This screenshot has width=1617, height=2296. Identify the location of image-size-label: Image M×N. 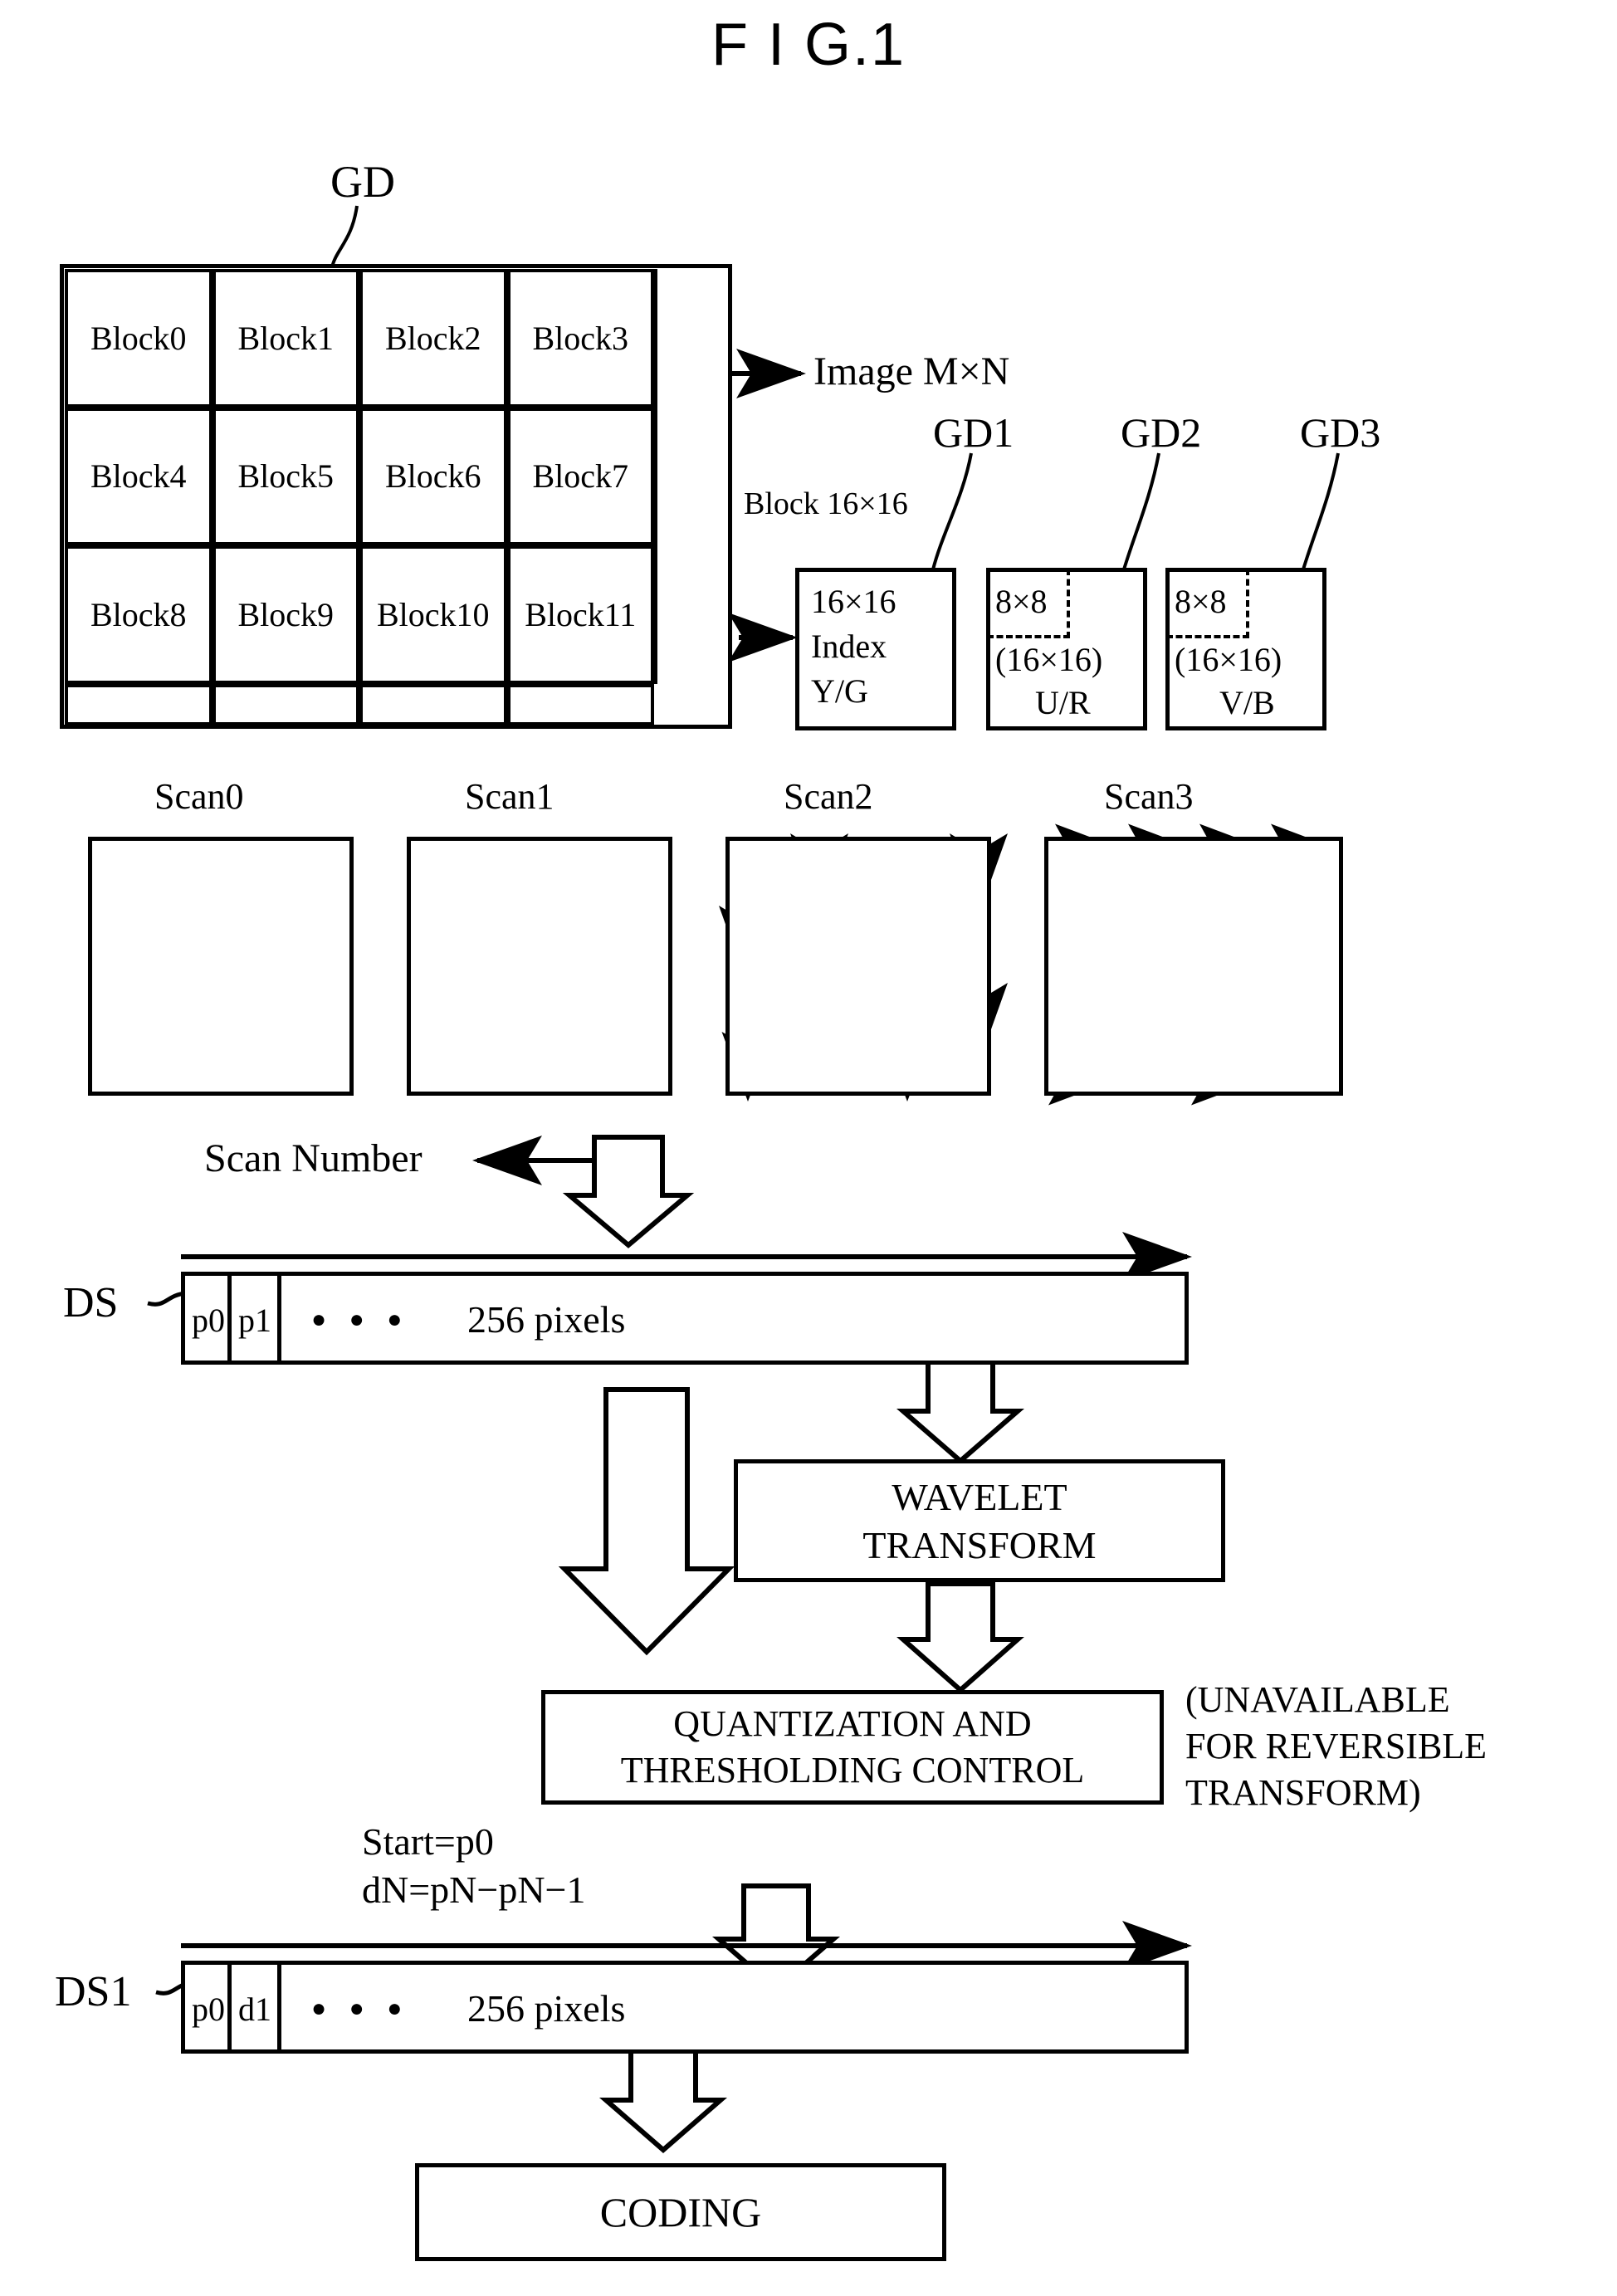
(911, 371).